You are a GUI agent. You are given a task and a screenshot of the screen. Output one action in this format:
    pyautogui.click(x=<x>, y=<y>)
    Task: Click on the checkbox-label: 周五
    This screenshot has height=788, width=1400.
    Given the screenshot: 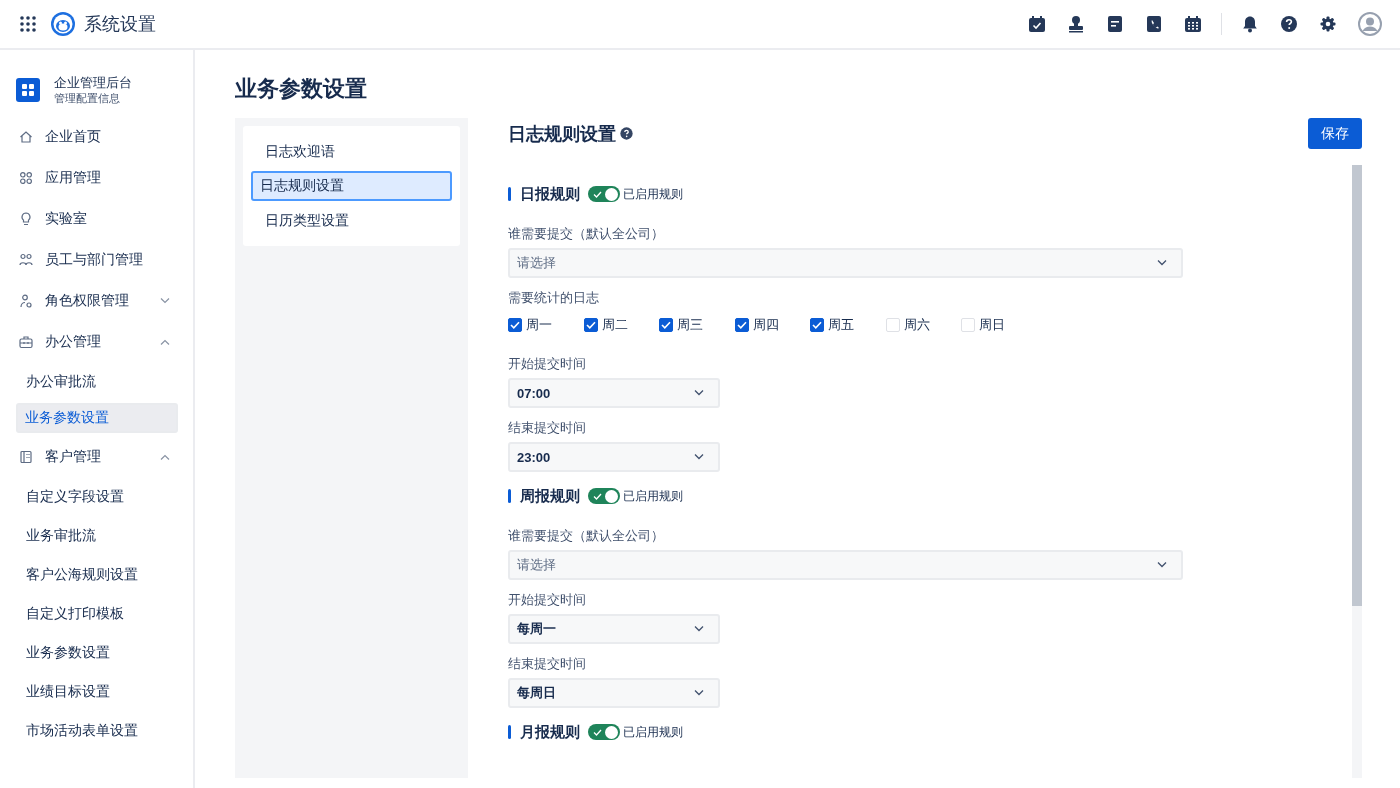 What is the action you would take?
    pyautogui.click(x=841, y=325)
    